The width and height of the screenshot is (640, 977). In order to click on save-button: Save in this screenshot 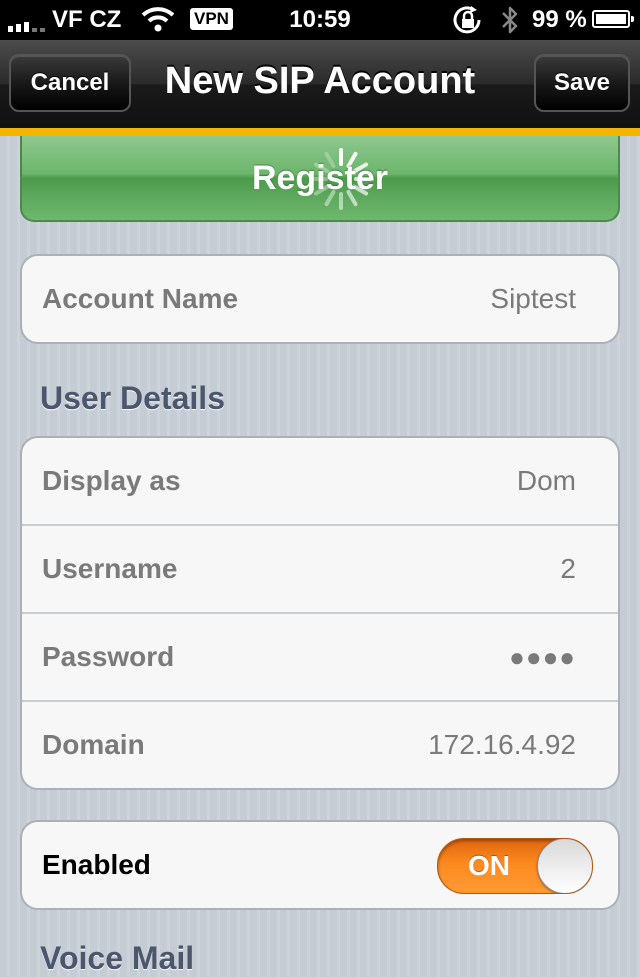, I will do `click(582, 83)`.